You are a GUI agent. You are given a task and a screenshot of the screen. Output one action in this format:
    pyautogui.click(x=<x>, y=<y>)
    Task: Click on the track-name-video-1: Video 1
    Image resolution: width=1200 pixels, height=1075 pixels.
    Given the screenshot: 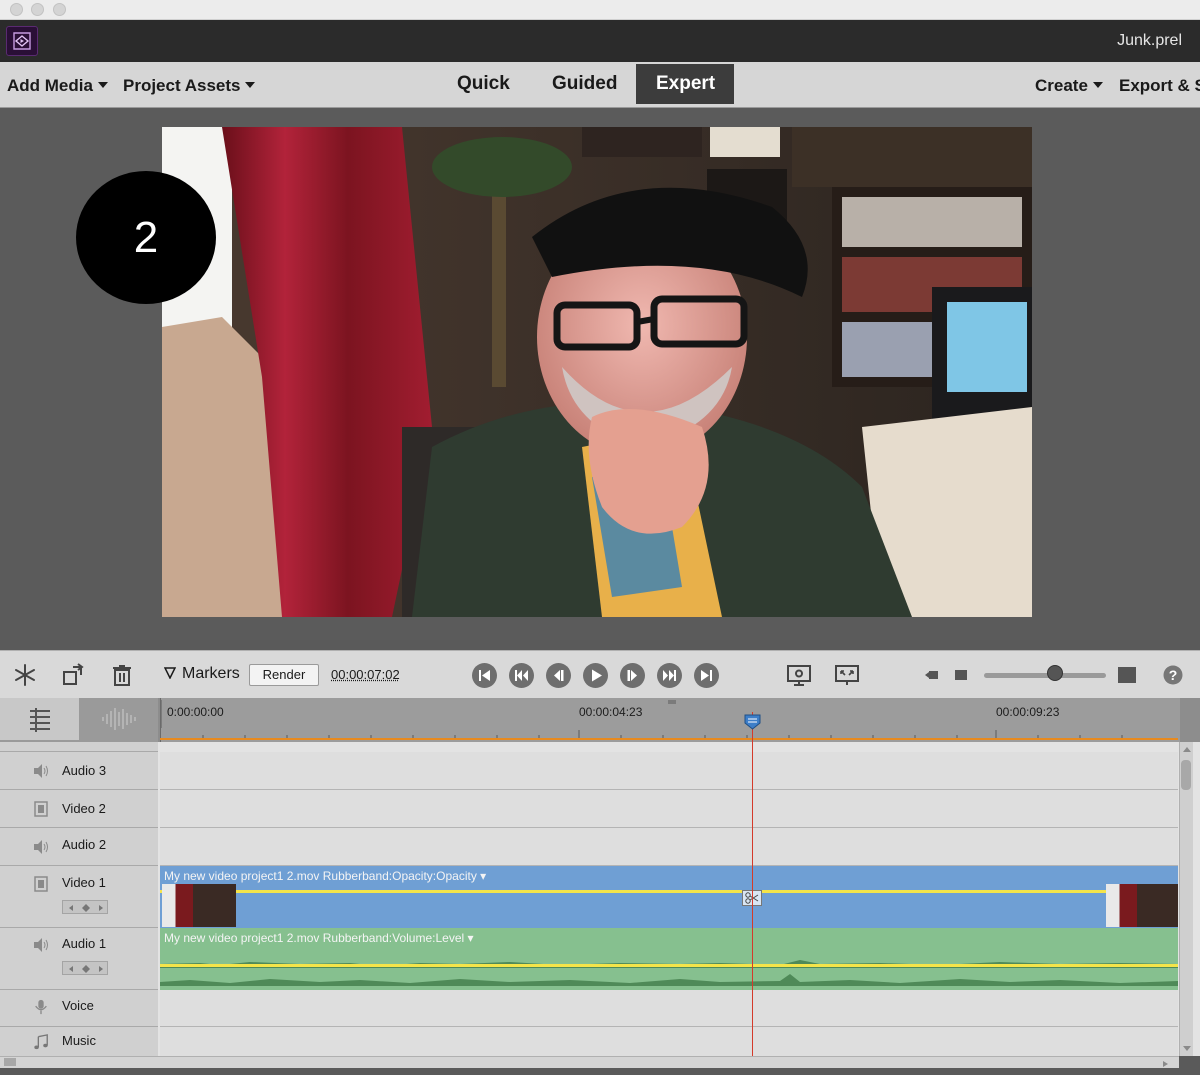 What is the action you would take?
    pyautogui.click(x=84, y=882)
    